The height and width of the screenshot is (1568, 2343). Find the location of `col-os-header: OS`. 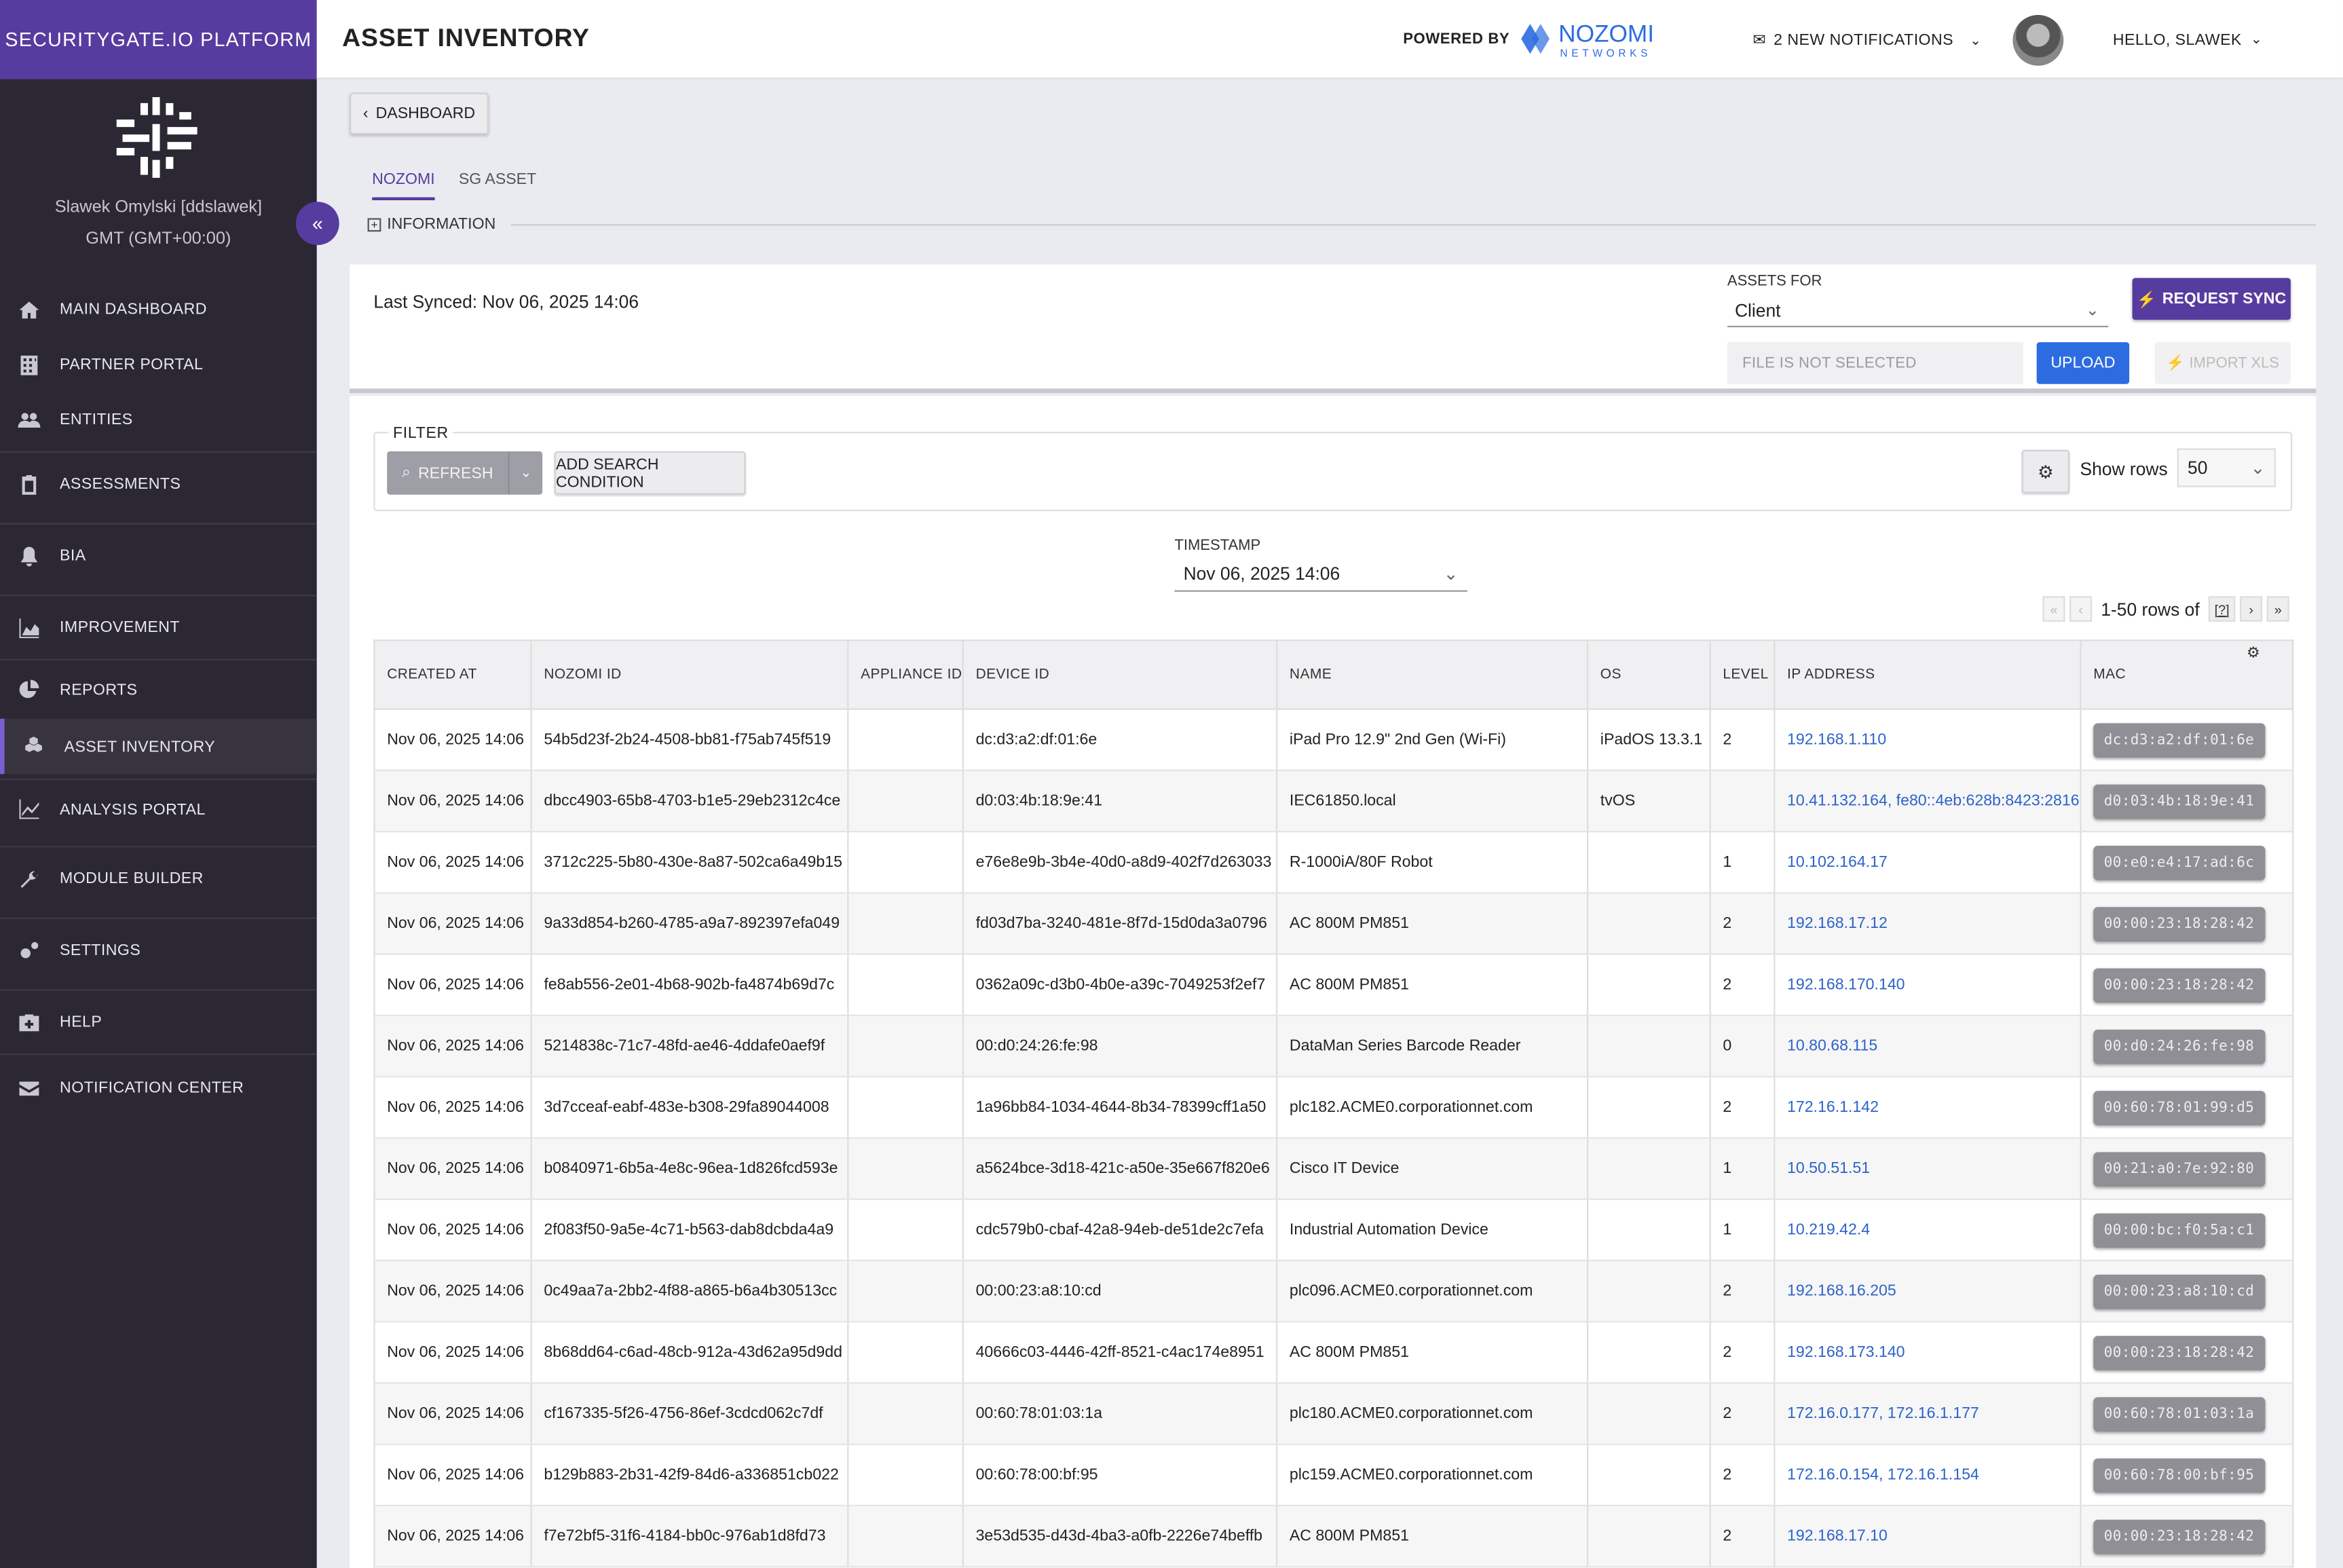

col-os-header: OS is located at coordinates (1648, 675).